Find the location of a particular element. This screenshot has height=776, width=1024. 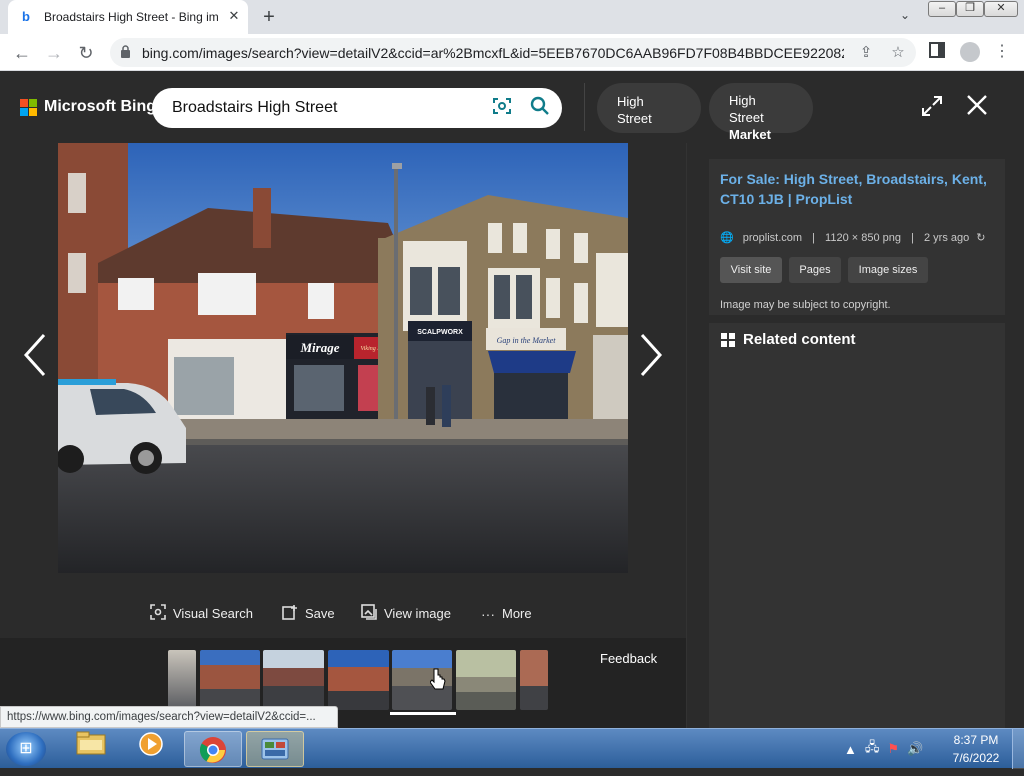

network-icon: 🖧 is located at coordinates (872, 749).